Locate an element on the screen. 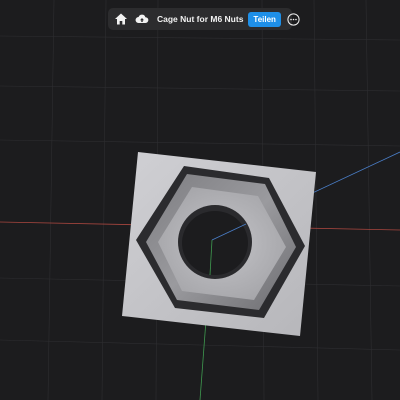 The height and width of the screenshot is (400, 400). top-toolbar: Cage Nut for M6 Nuts Teilen is located at coordinates (204, 19).